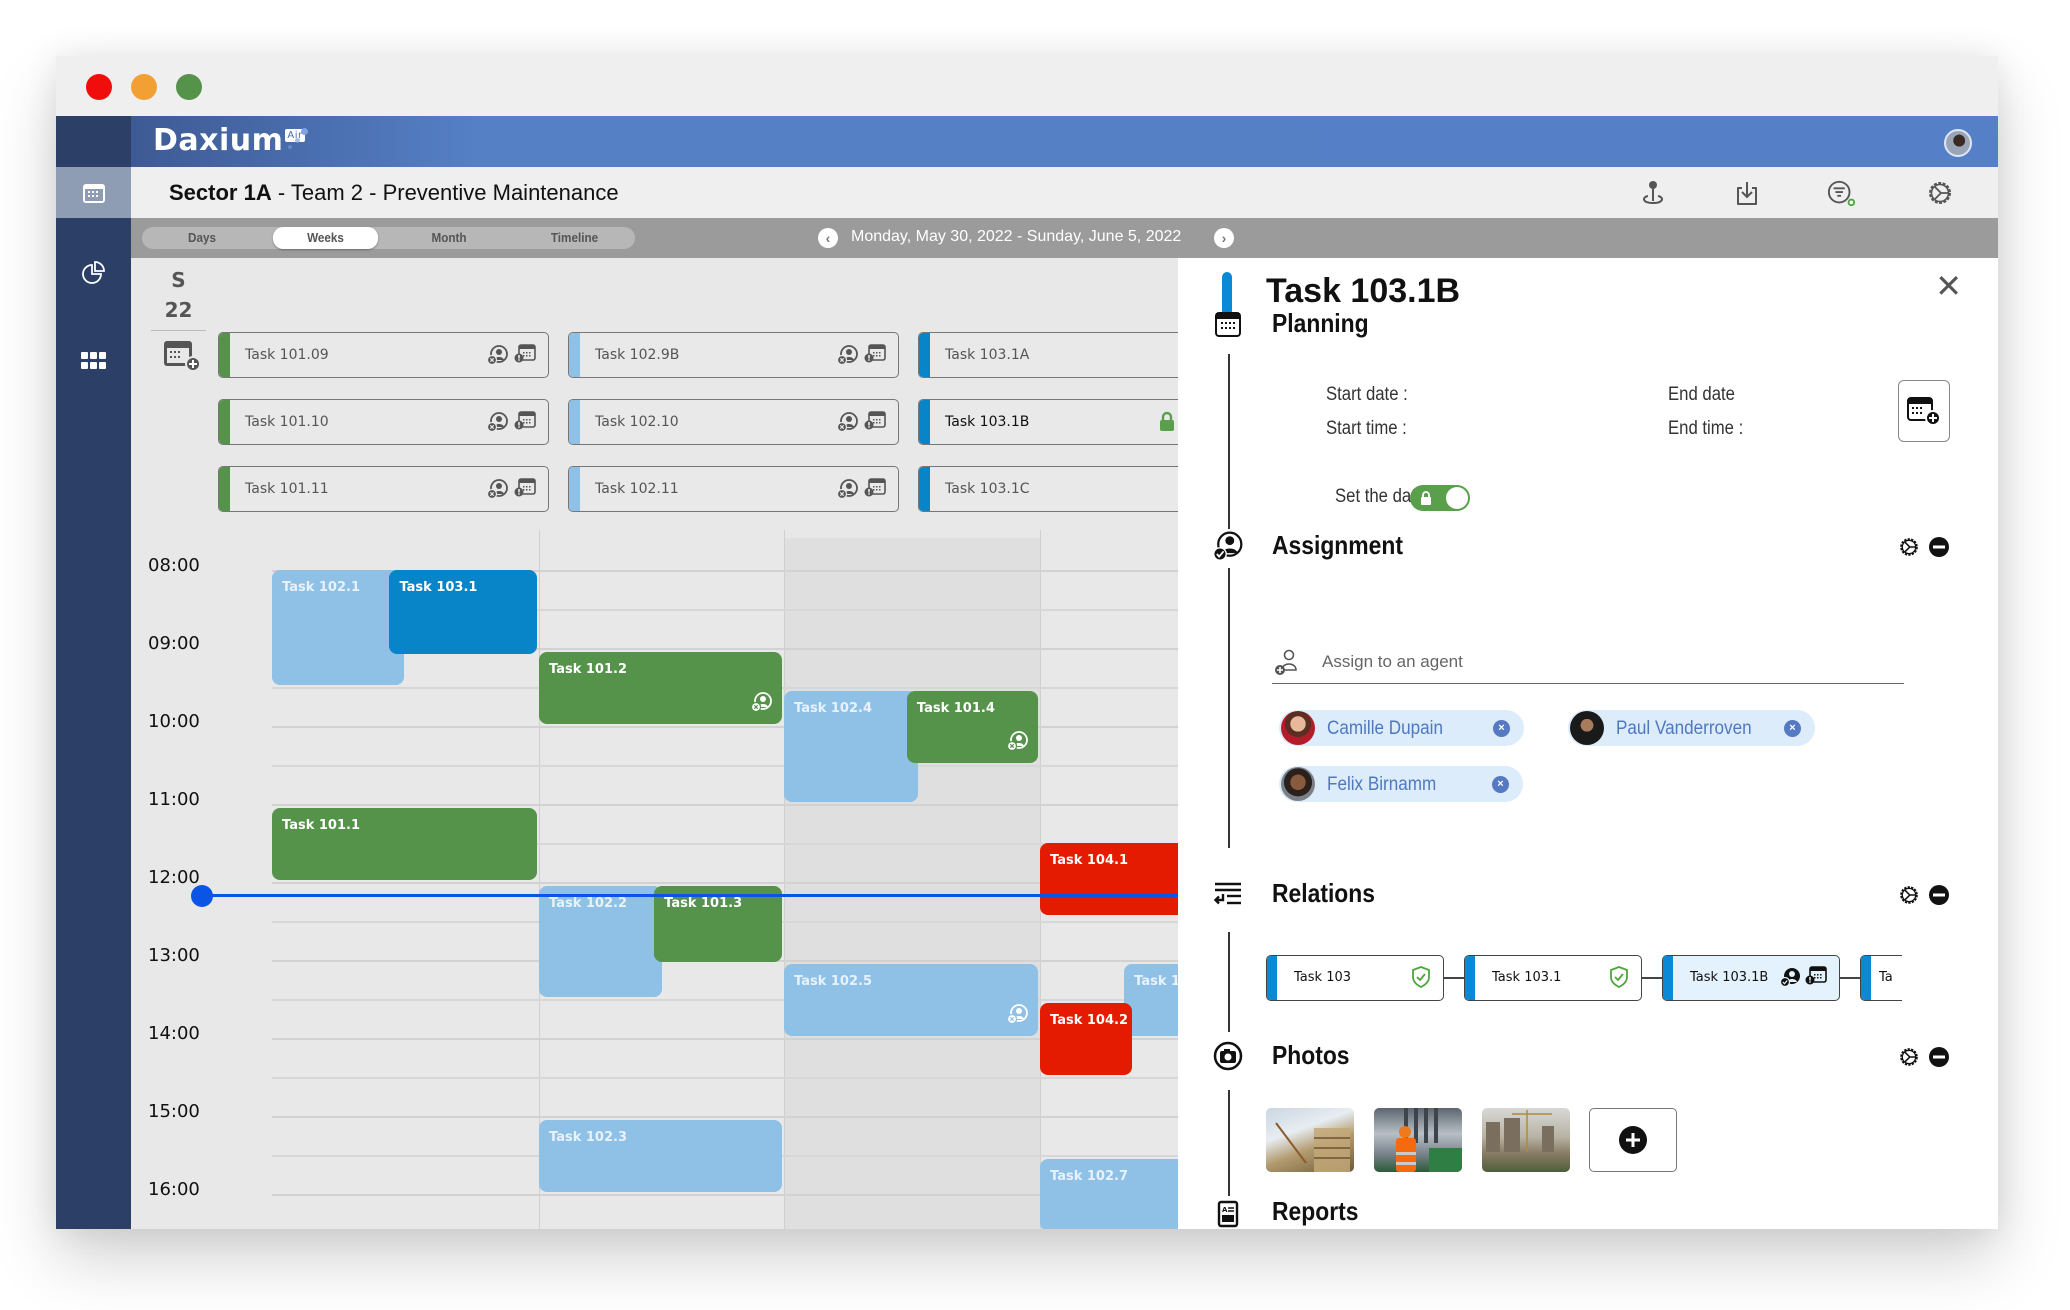 Image resolution: width=2070 pixels, height=1310 pixels. What do you see at coordinates (1355, 978) in the screenshot?
I see `relation-task: Task 103` at bounding box center [1355, 978].